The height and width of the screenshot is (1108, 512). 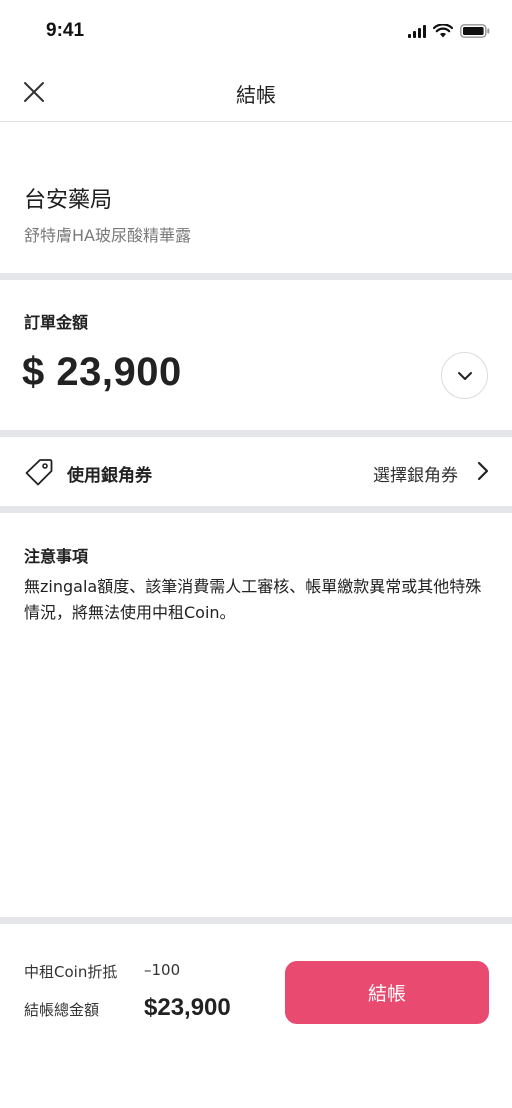 What do you see at coordinates (56, 556) in the screenshot?
I see `notes-title: 注意事項` at bounding box center [56, 556].